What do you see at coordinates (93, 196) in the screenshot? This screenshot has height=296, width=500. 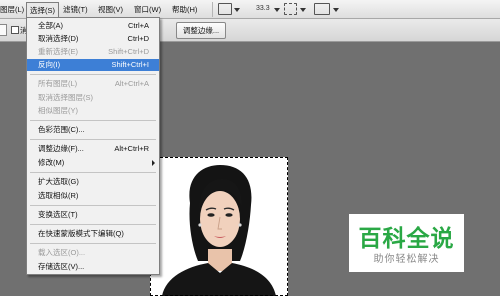 I see `menu-item-similar: 选取相似(R)` at bounding box center [93, 196].